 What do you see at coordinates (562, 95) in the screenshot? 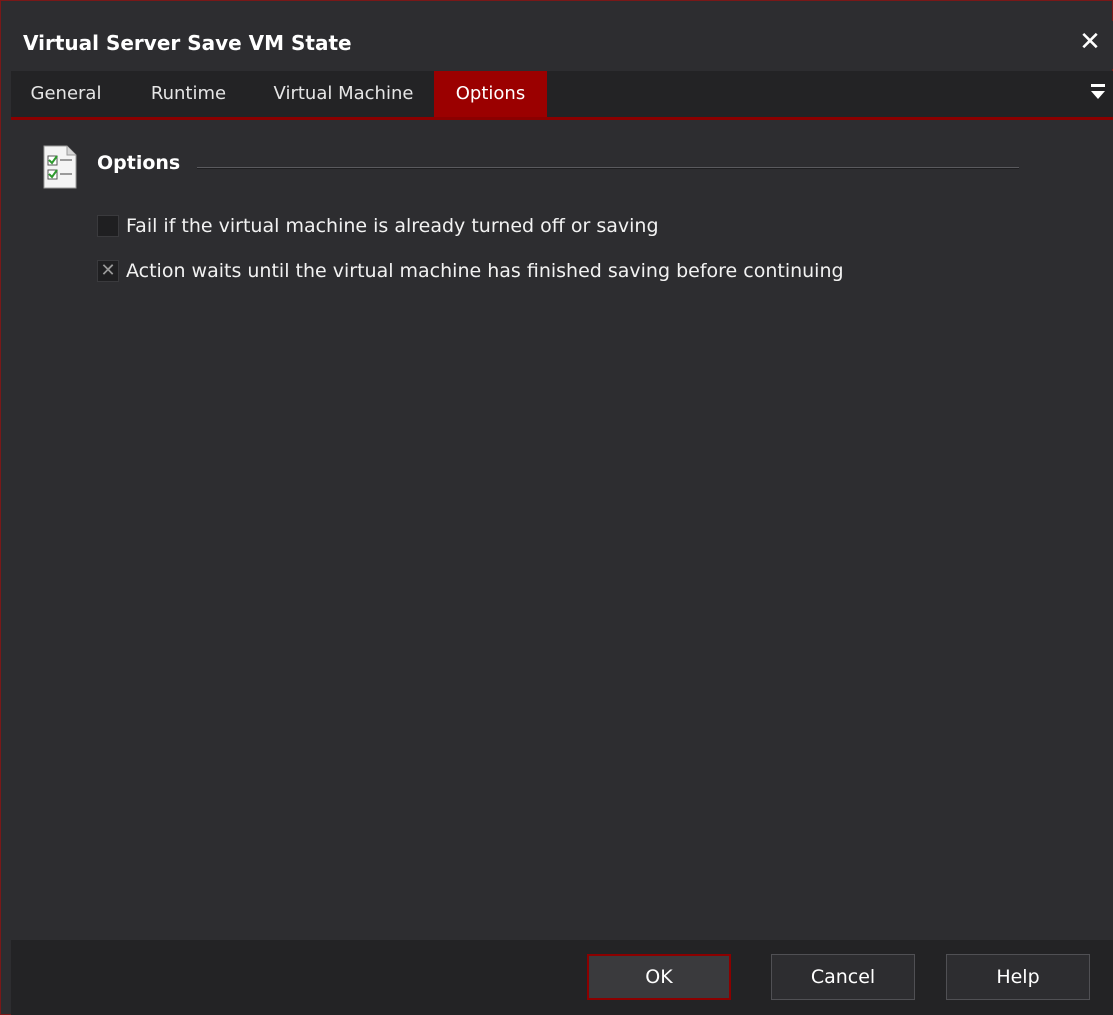
I see `tab-bar: General Runtime Virtual Machine Options` at bounding box center [562, 95].